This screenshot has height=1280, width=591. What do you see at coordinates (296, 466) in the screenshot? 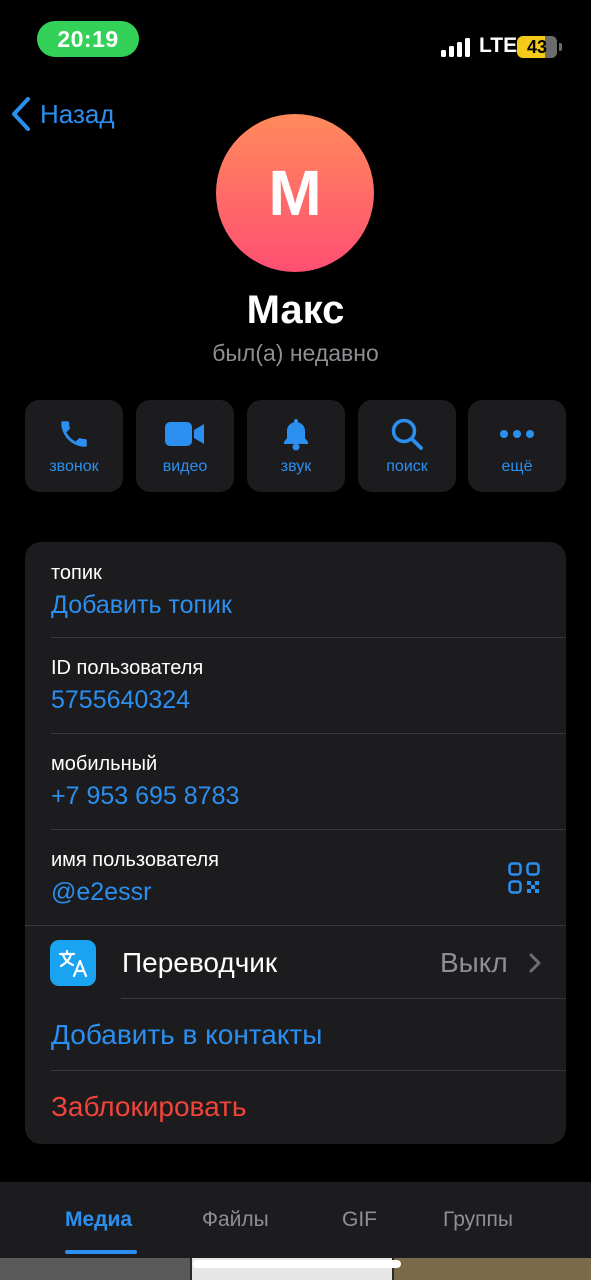
I see `mute-label: звук` at bounding box center [296, 466].